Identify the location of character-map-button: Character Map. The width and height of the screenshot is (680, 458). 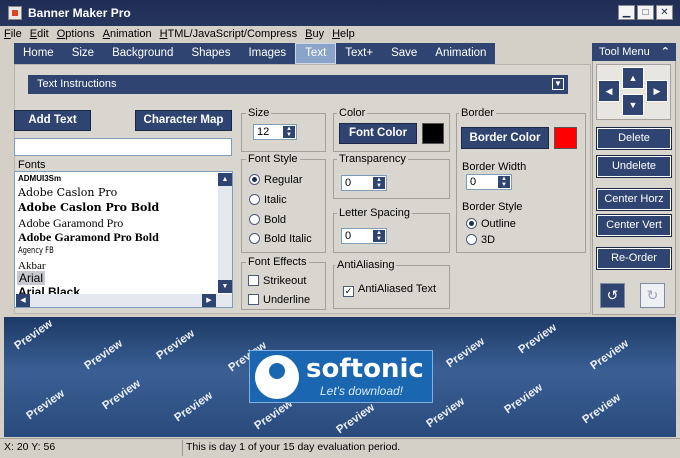
(183, 120).